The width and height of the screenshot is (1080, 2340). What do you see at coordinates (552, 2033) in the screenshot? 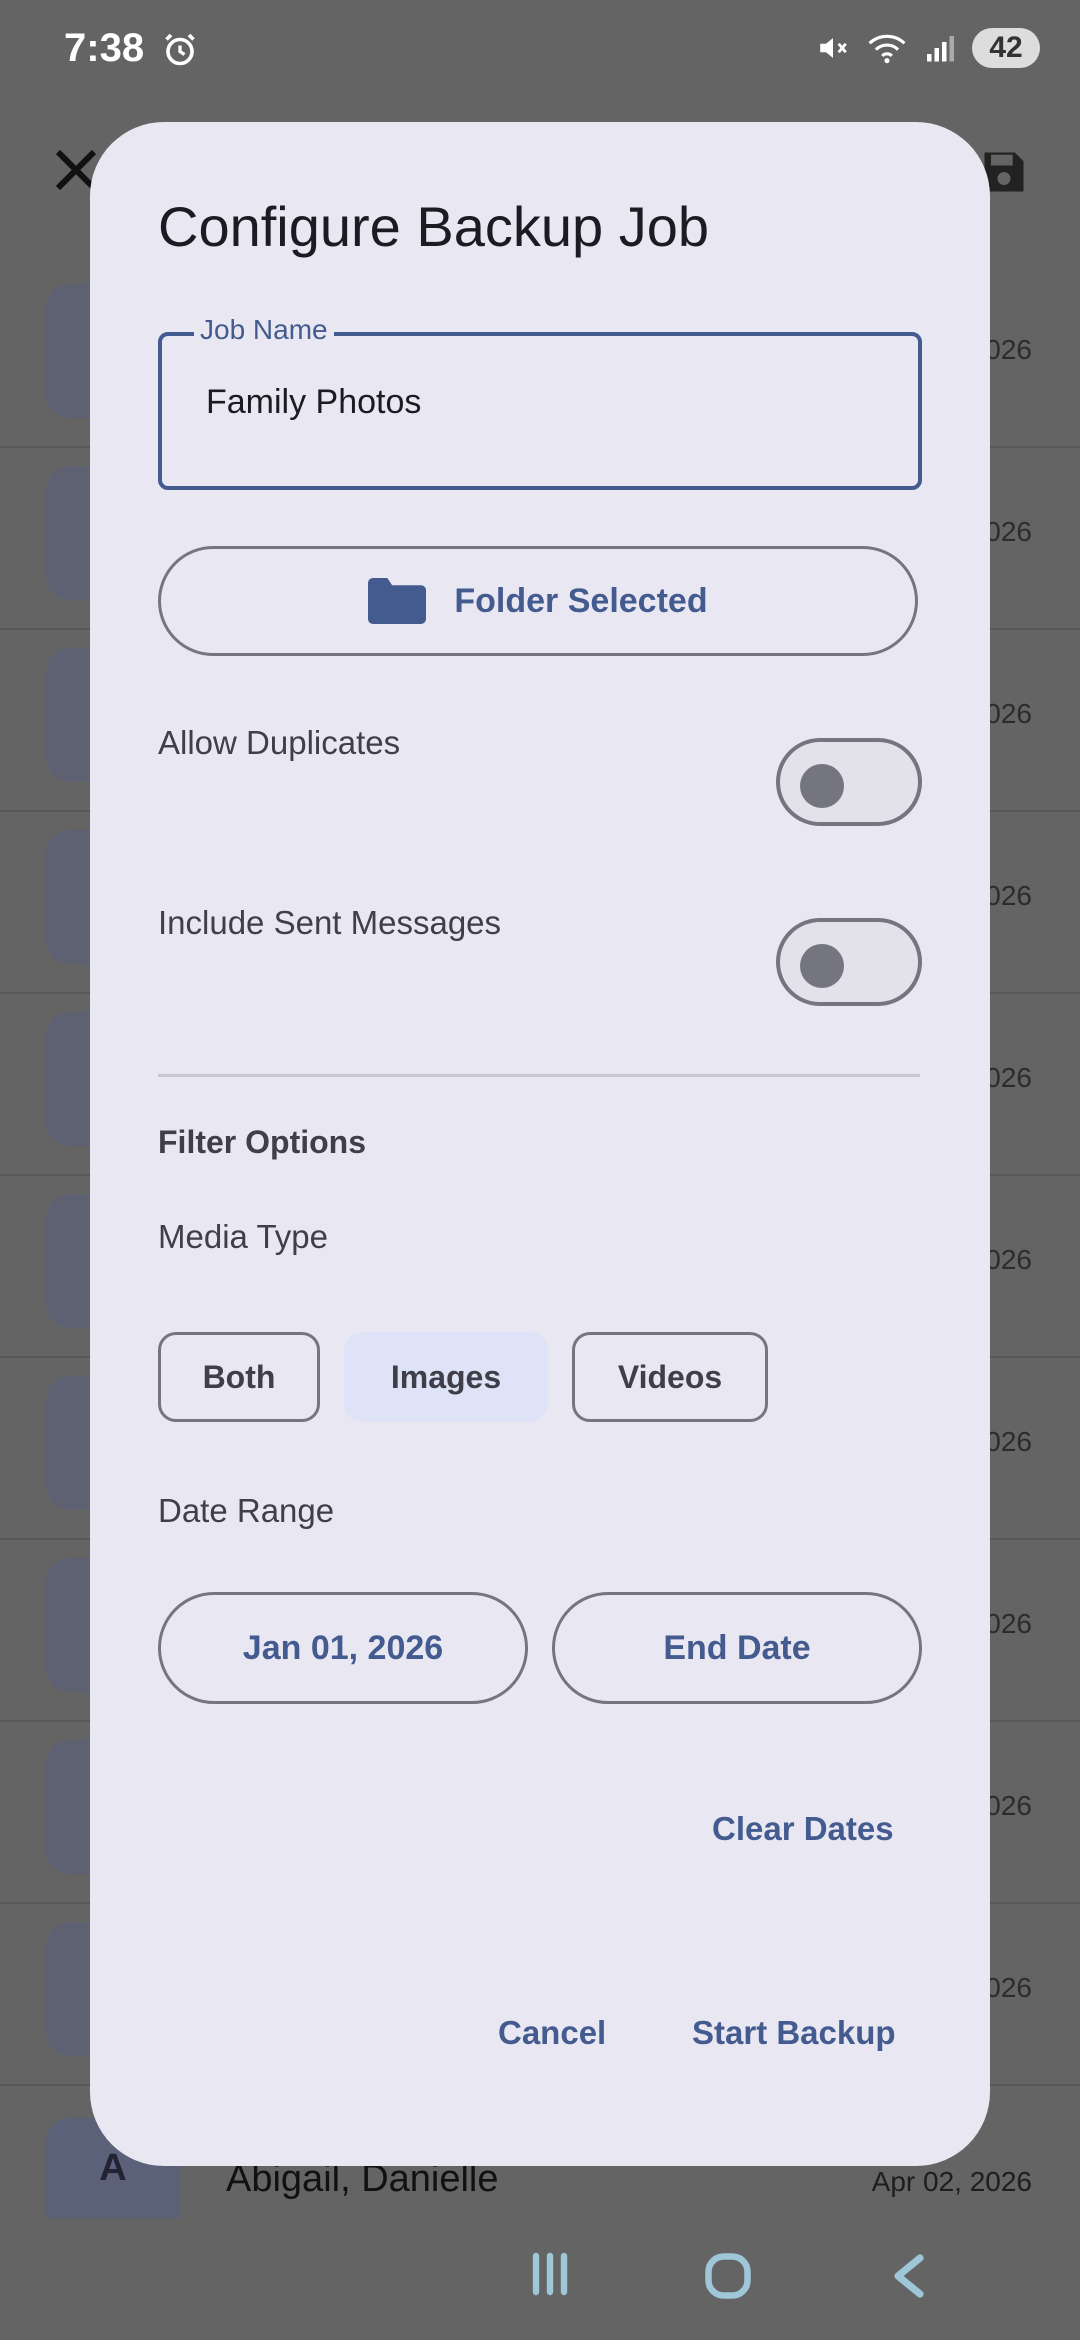
I see `cancel-button: Cancel` at bounding box center [552, 2033].